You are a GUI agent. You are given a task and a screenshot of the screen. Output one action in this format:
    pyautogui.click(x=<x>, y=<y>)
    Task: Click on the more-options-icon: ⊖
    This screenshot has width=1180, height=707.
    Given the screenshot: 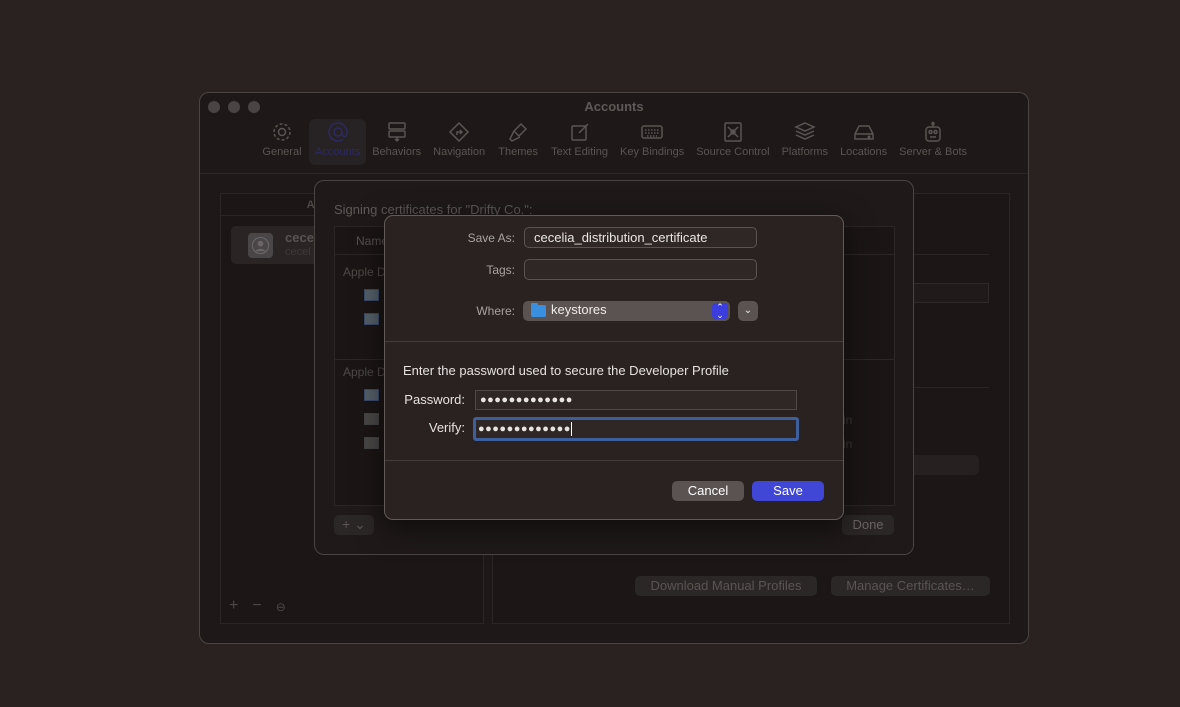 What is the action you would take?
    pyautogui.click(x=281, y=607)
    